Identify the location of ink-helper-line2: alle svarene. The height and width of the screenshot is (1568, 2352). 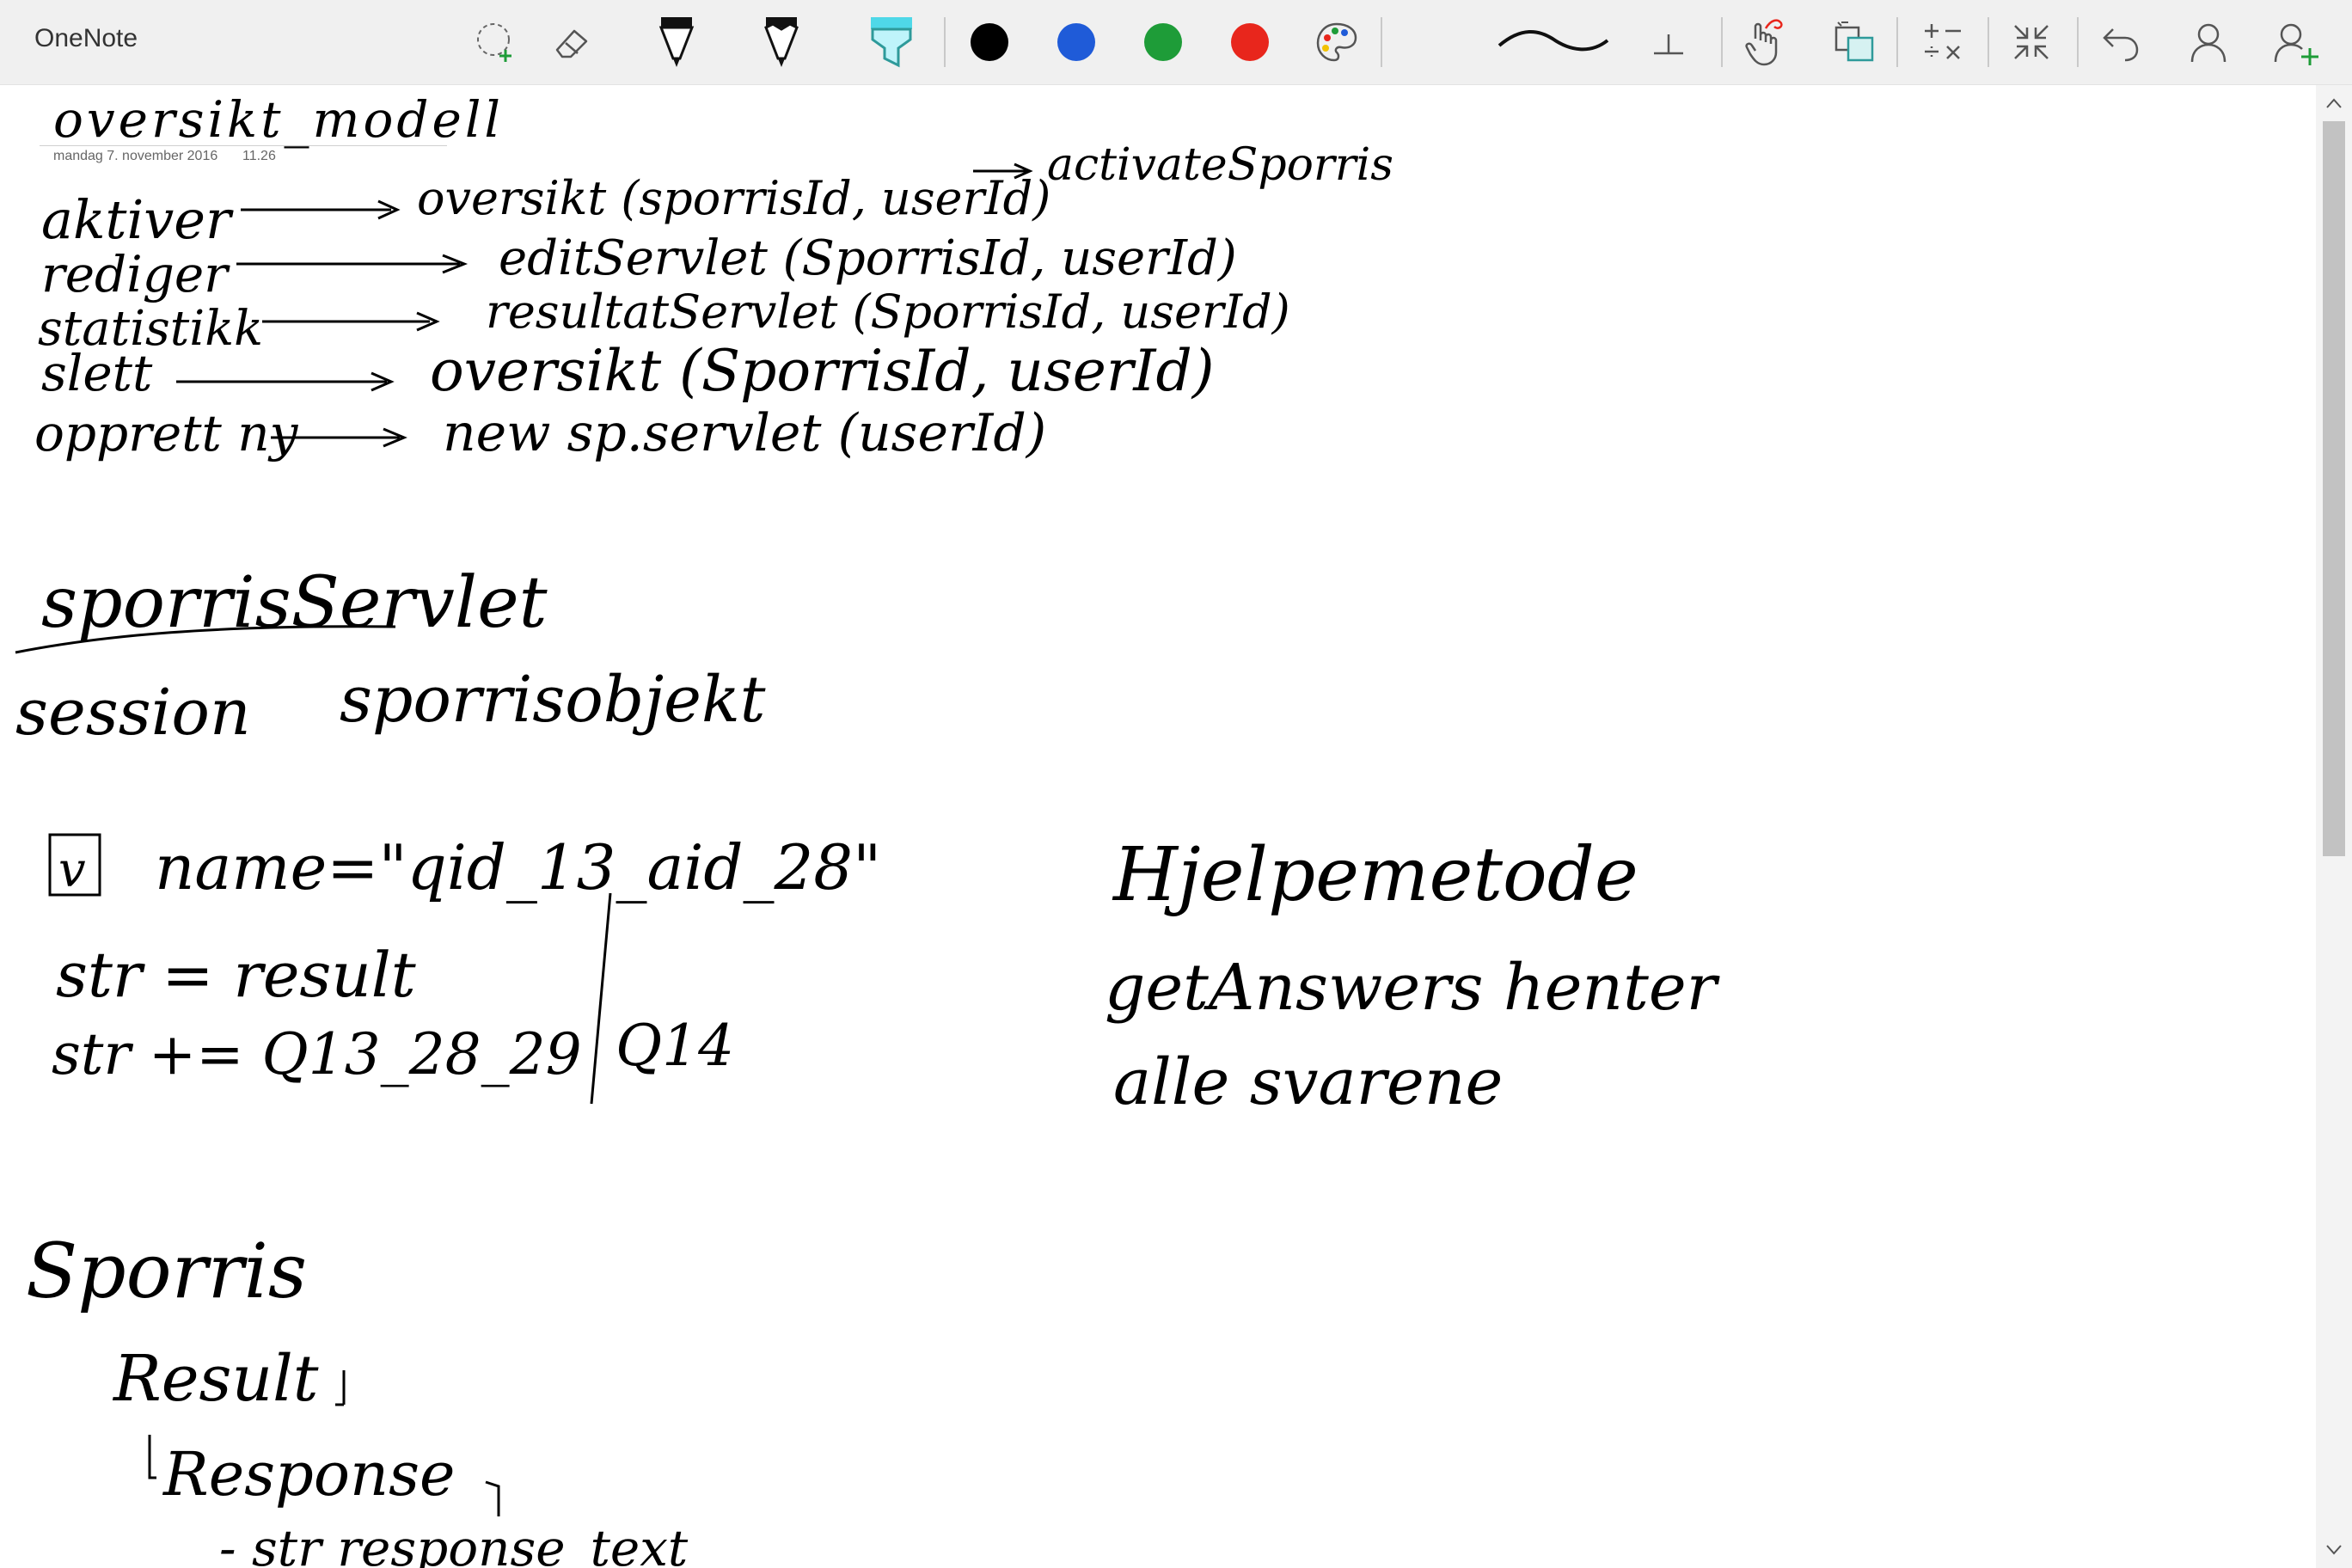
(1308, 1082).